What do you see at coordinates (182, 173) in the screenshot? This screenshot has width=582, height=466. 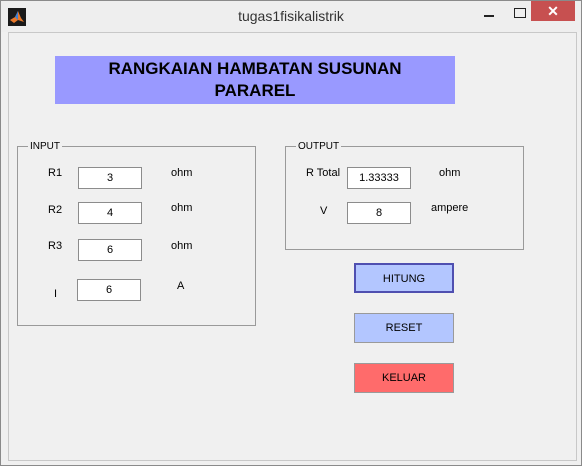 I see `r1-unit: ohm` at bounding box center [182, 173].